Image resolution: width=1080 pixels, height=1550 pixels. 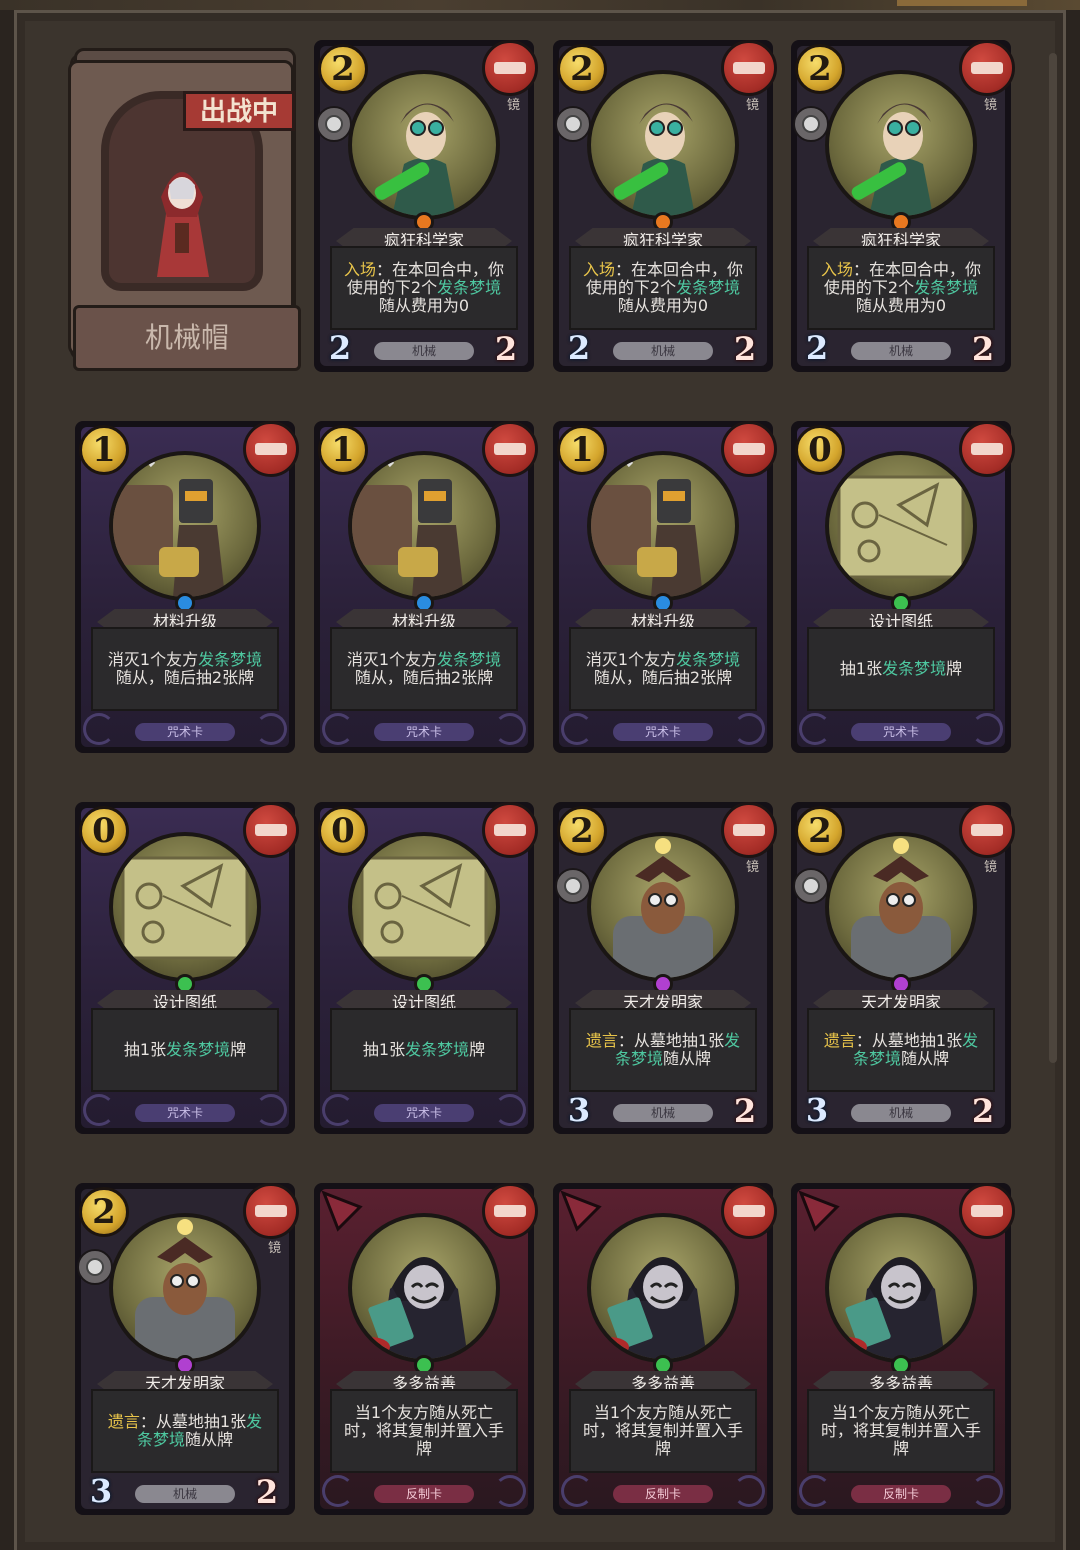 What do you see at coordinates (101, 1491) in the screenshot?
I see `attack-value: 3` at bounding box center [101, 1491].